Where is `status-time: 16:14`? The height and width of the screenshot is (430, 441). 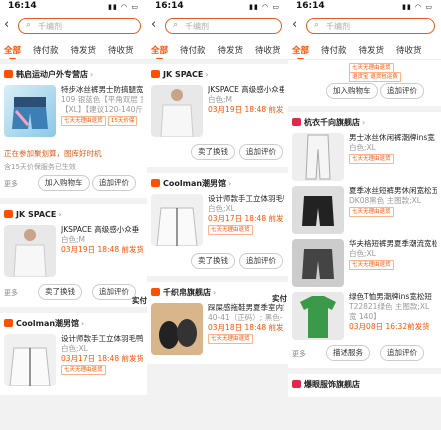 status-time: 16:14 is located at coordinates (310, 6).